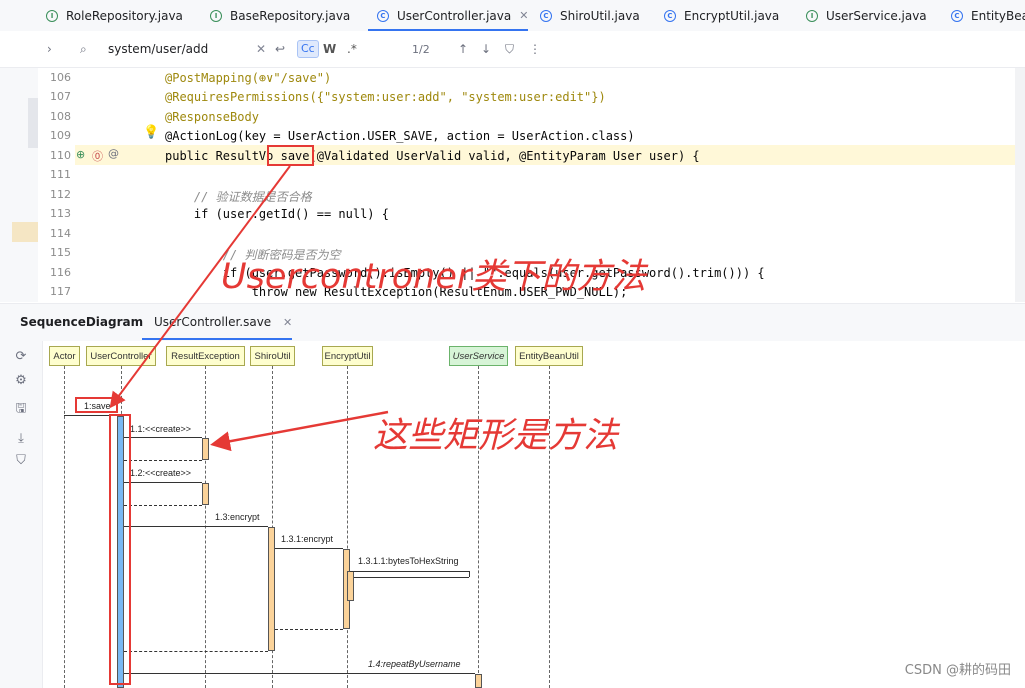 This screenshot has width=1025, height=688. Describe the element at coordinates (277, 214) in the screenshot. I see `code-line: if (user.getId() == null) {` at that location.